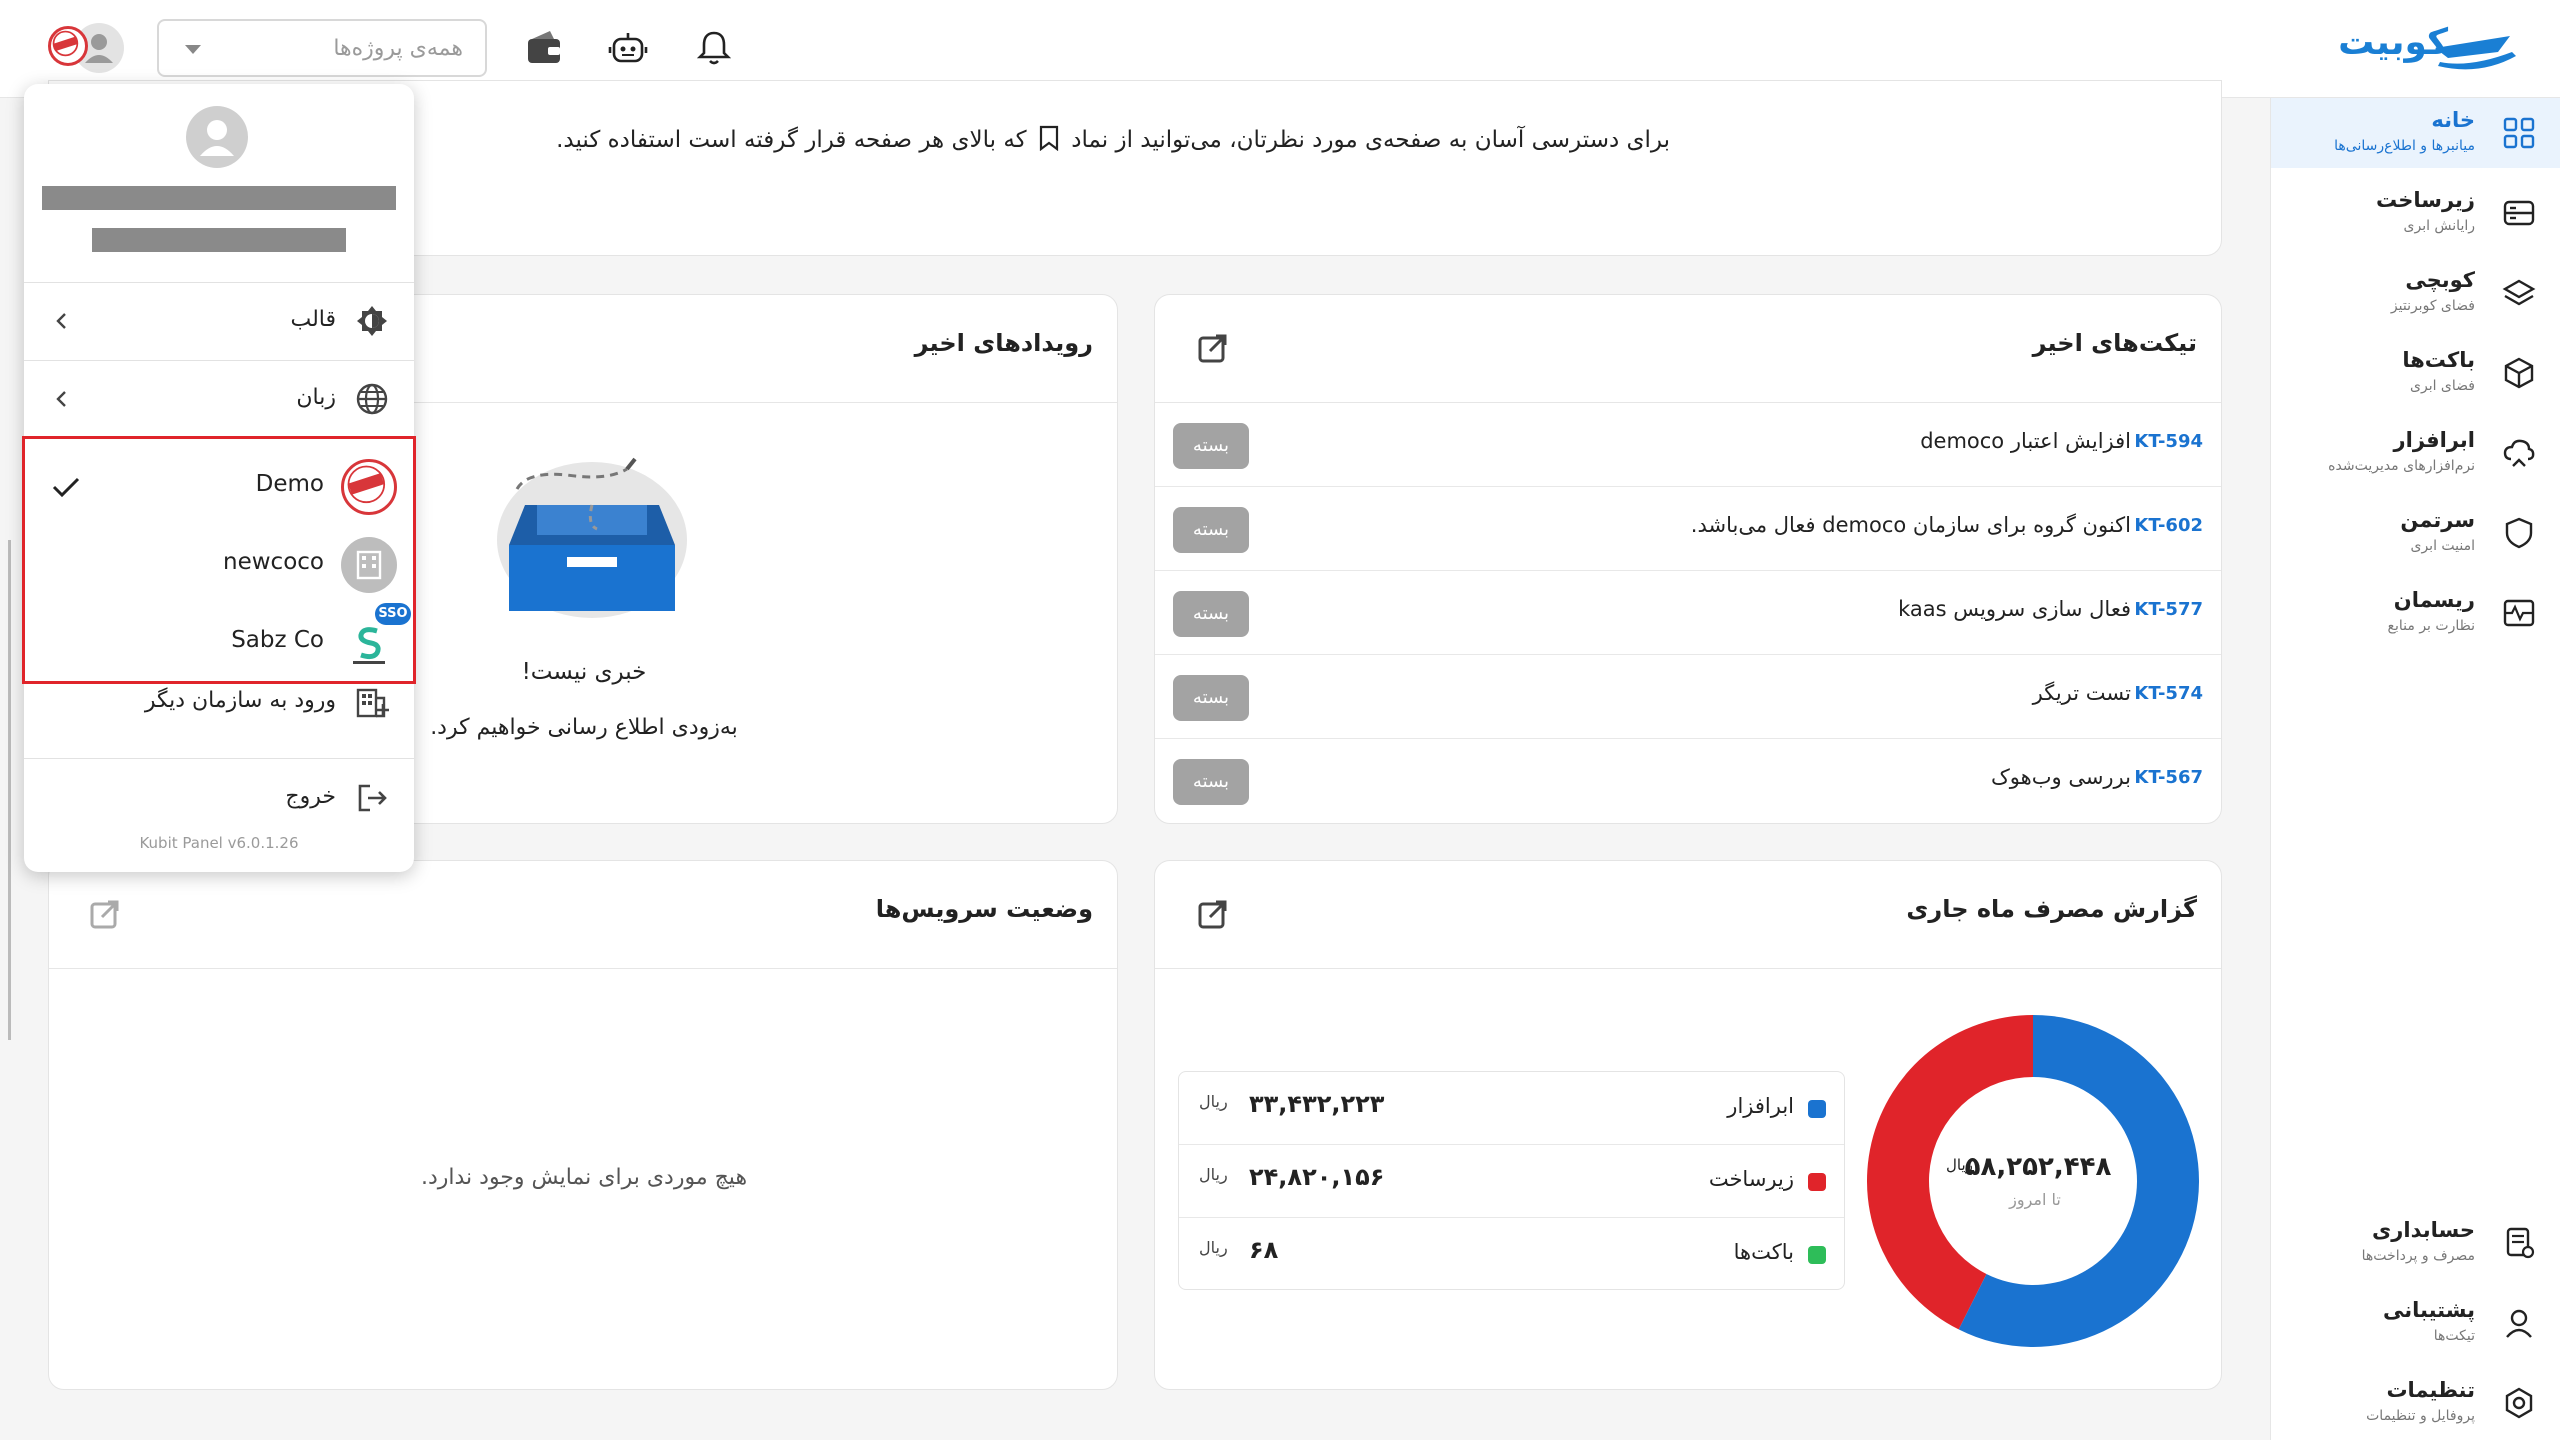  I want to click on menu-item-language: زبان, so click(219, 399).